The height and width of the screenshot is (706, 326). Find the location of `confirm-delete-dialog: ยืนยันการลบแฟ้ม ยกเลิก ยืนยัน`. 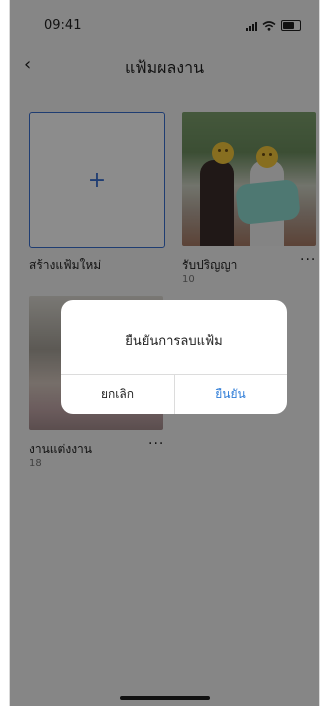

confirm-delete-dialog: ยืนยันการลบแฟ้ม ยกเลิก ยืนยัน is located at coordinates (174, 357).